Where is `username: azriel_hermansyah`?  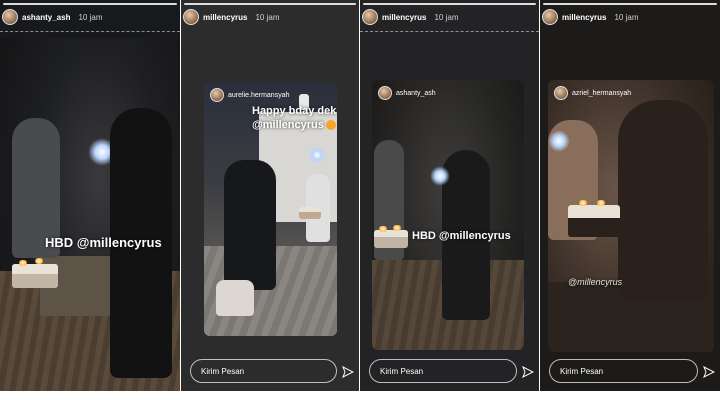
username: azriel_hermansyah is located at coordinates (601, 93).